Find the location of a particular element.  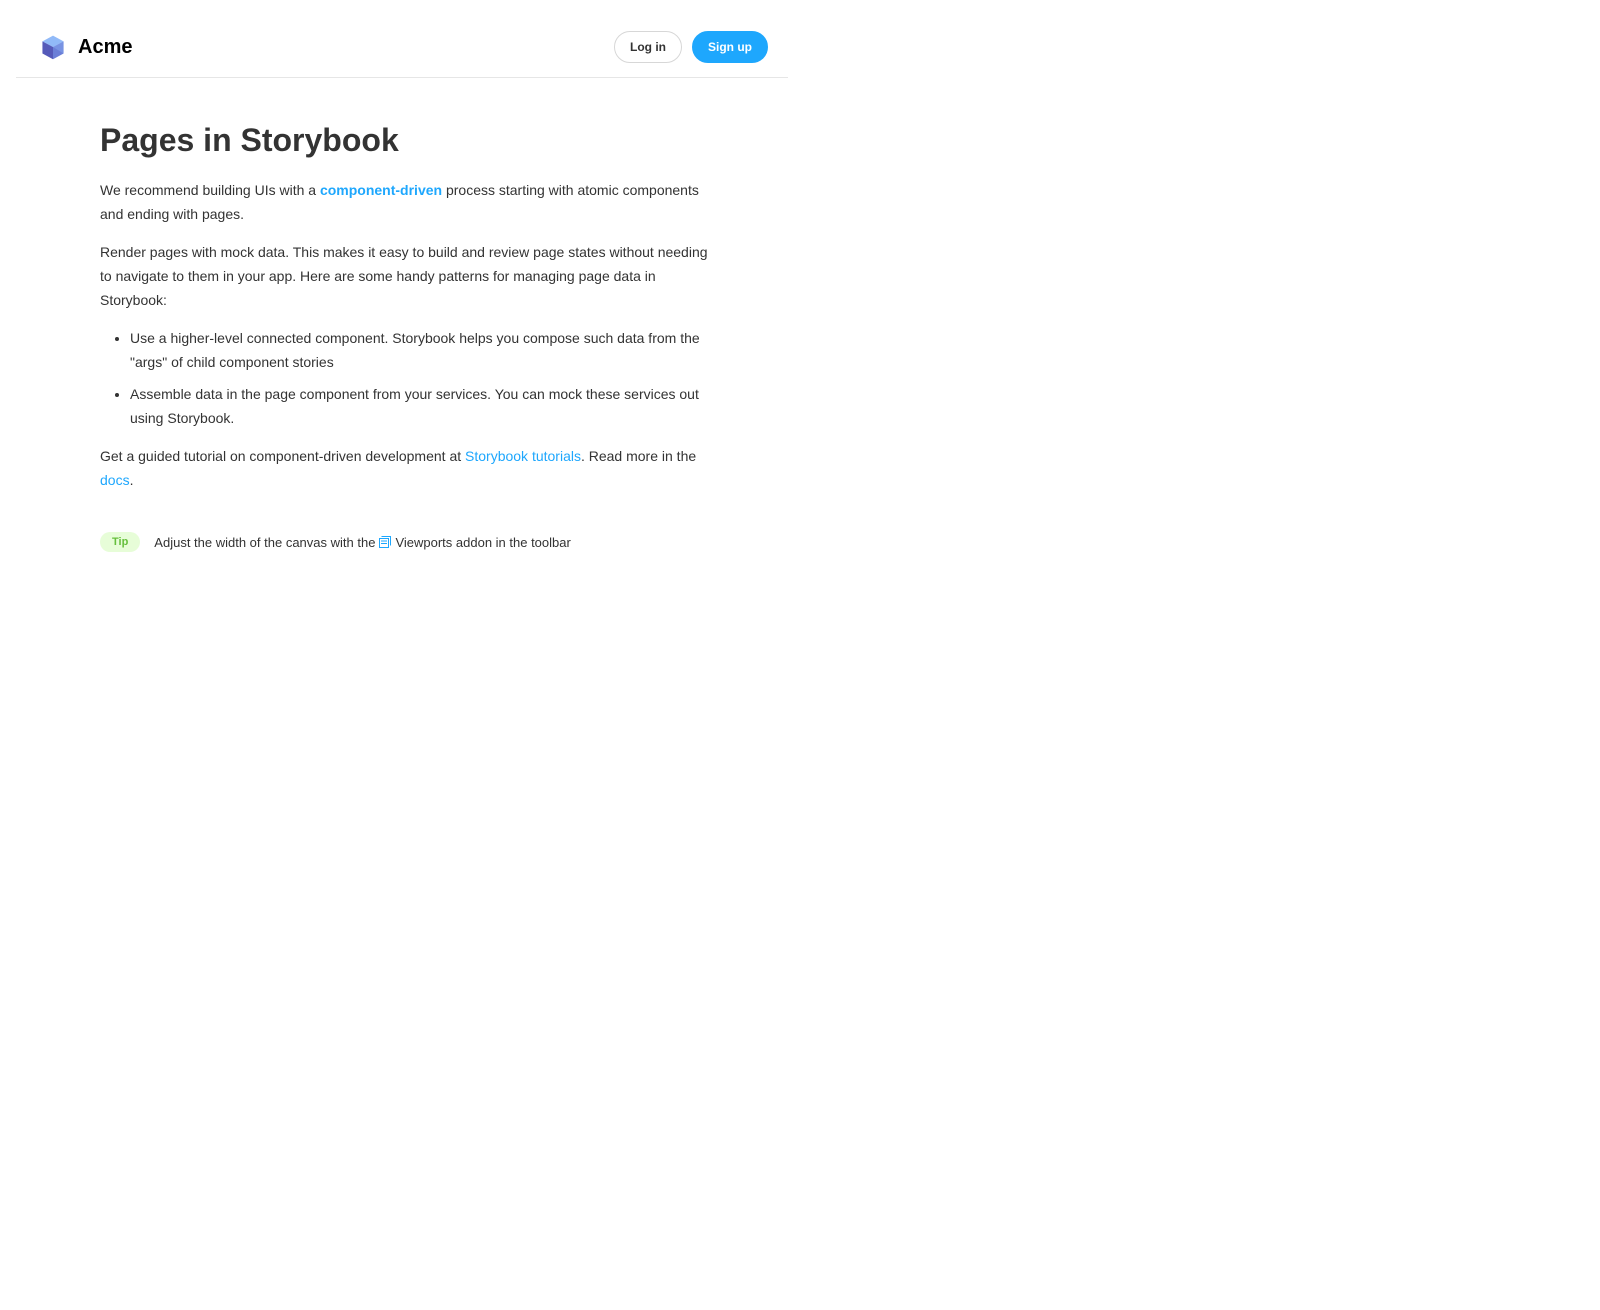

page-title: Pages in Storybook is located at coordinates (249, 140).